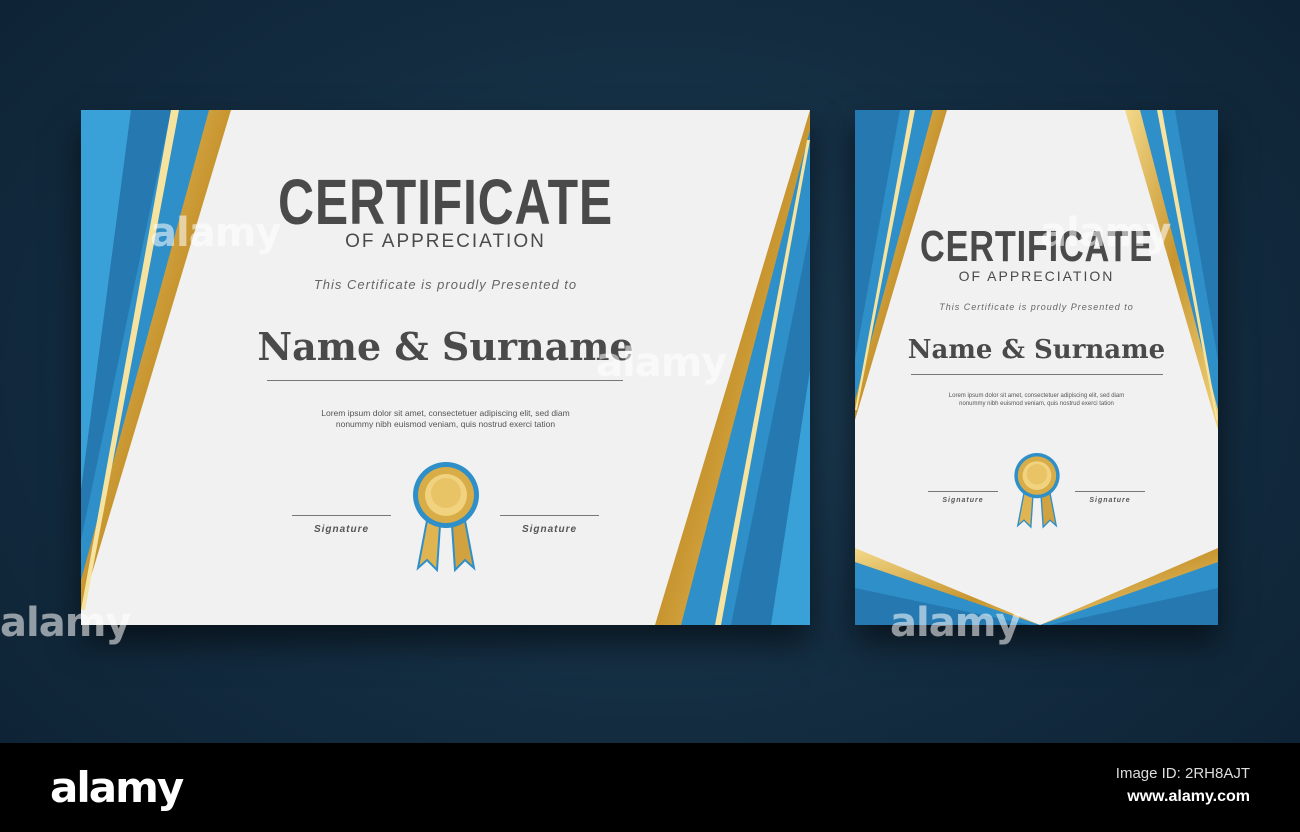 Image resolution: width=1300 pixels, height=832 pixels. I want to click on image-id: Image ID: 2RH8AJT, so click(1182, 773).